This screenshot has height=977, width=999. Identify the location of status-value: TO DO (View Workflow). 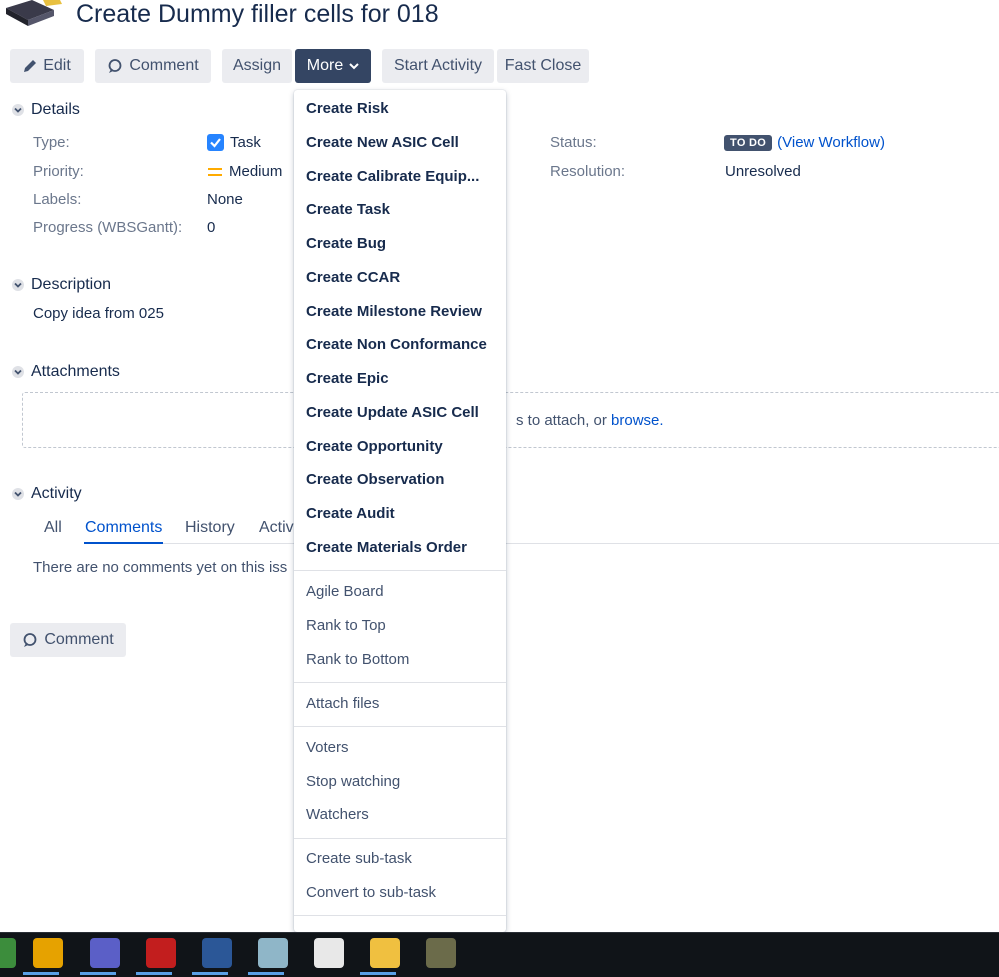
(804, 142).